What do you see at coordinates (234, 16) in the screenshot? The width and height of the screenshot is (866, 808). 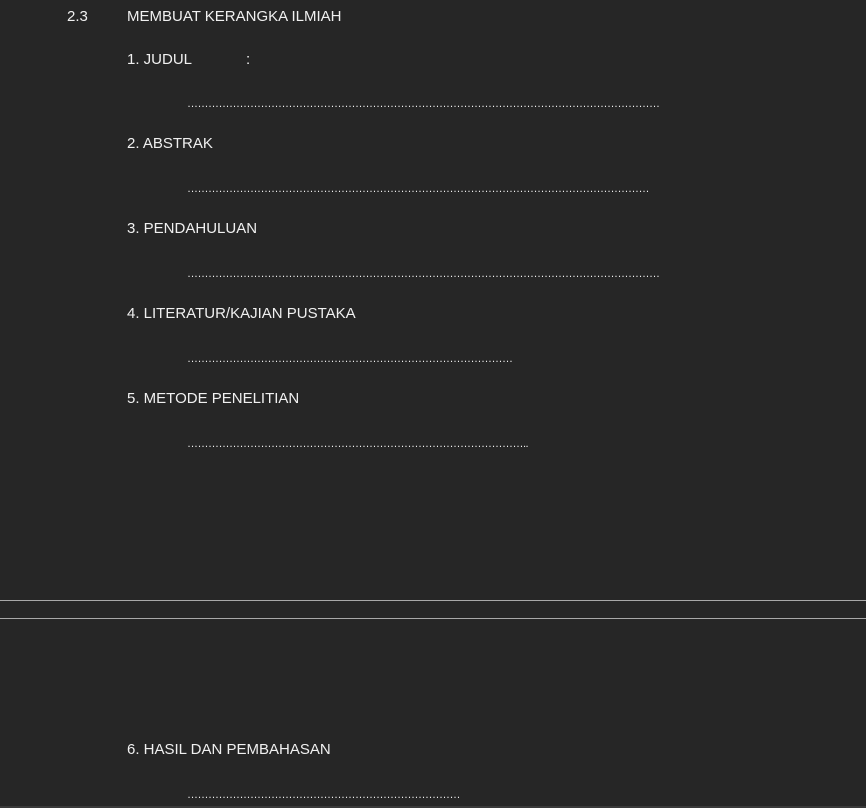 I see `section-title: MEMBUAT KERANGKA ILMIAH` at bounding box center [234, 16].